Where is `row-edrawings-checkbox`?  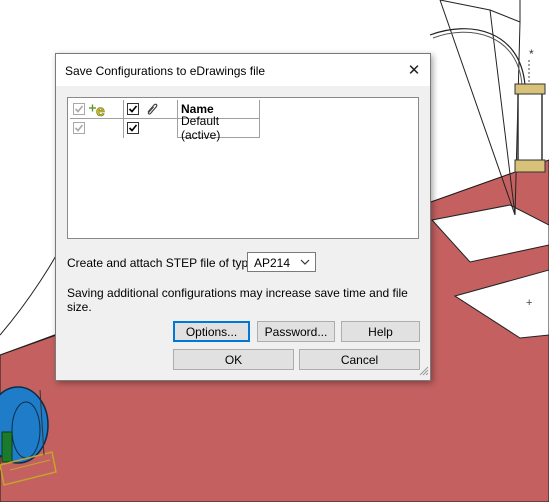
row-edrawings-checkbox is located at coordinates (79, 128).